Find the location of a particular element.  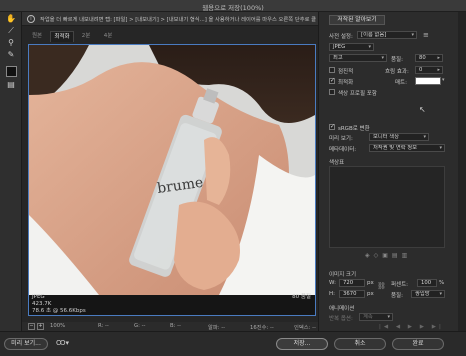

preview-quality: 80 품질 is located at coordinates (301, 297).